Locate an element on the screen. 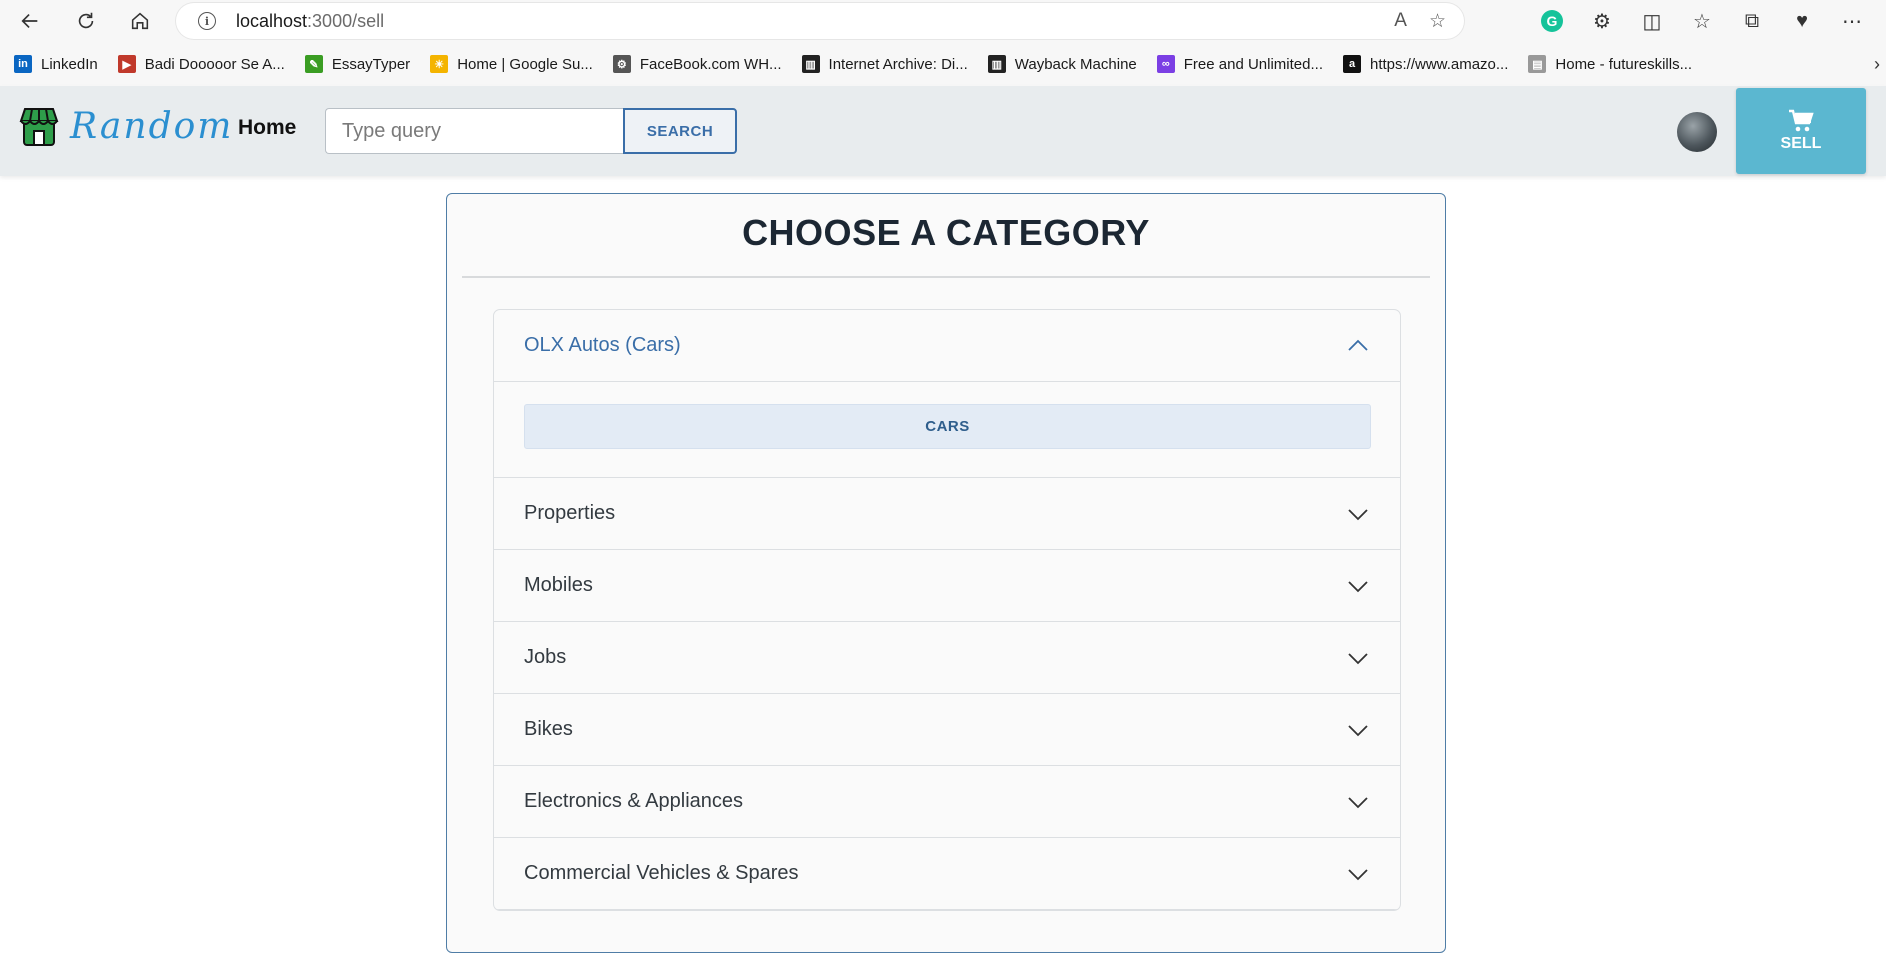 The image size is (1886, 953). bookmark-label: Wayback Machine is located at coordinates (1075, 64).